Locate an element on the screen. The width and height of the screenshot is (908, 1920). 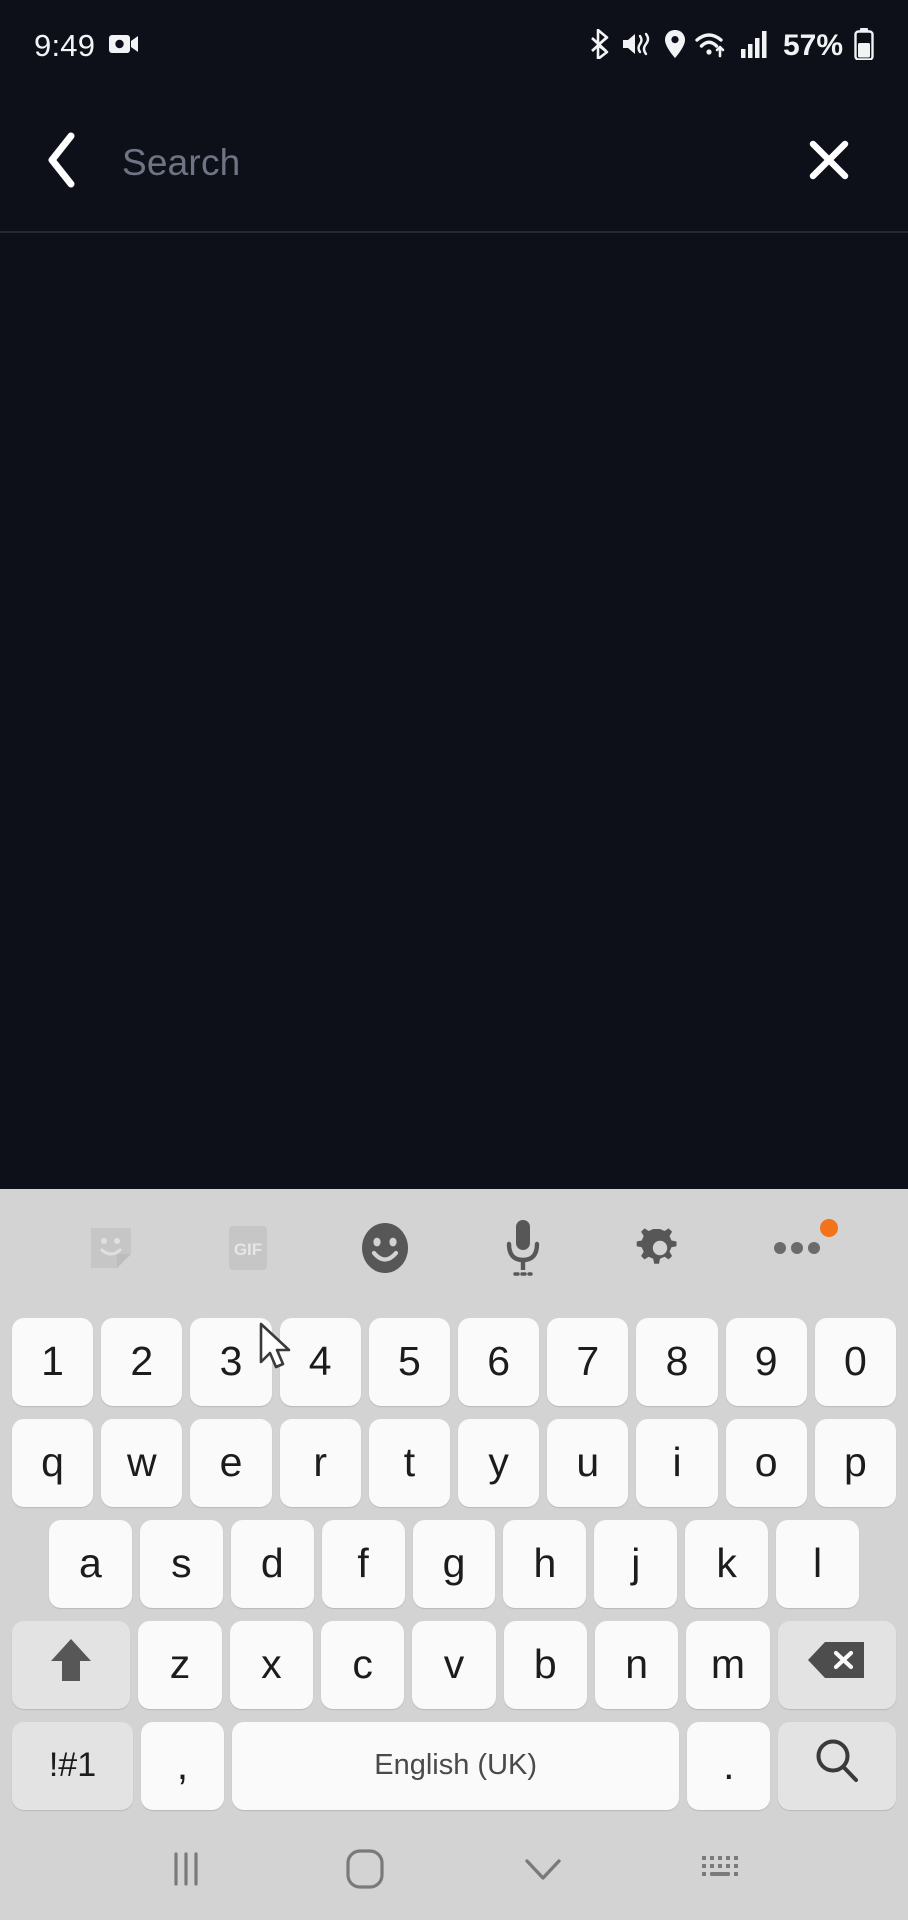
key-1: 1 is located at coordinates (52, 1361).